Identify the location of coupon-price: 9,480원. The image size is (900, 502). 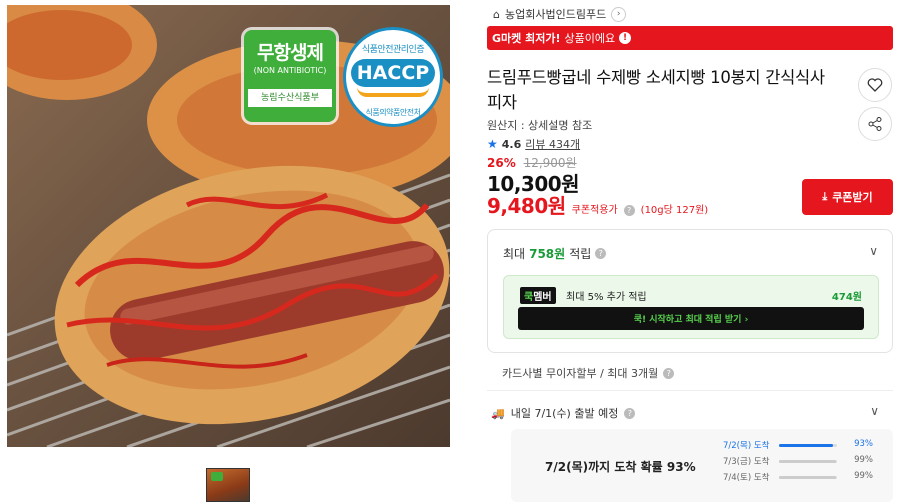
(526, 206).